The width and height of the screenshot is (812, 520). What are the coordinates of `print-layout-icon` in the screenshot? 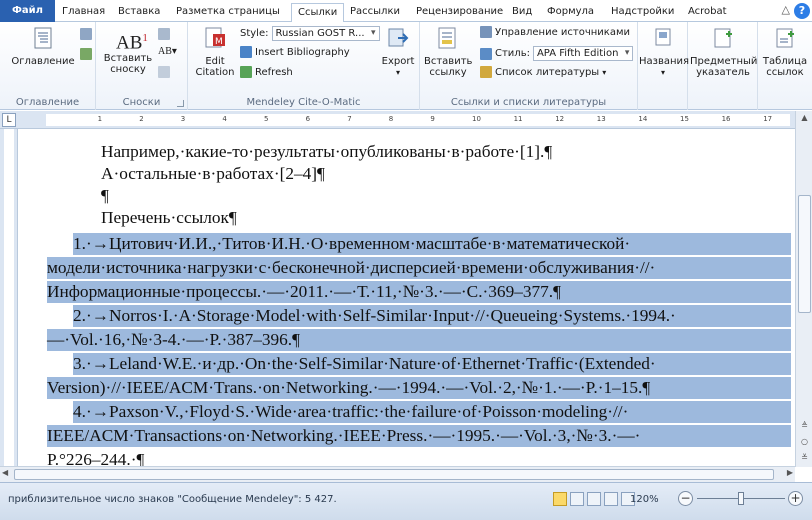 It's located at (560, 499).